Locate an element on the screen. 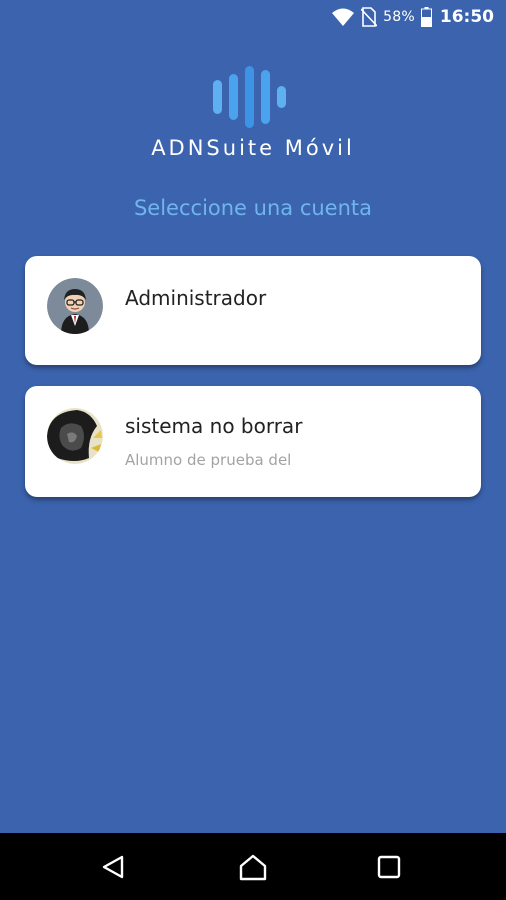  account-card-administrador: Administrador is located at coordinates (253, 310).